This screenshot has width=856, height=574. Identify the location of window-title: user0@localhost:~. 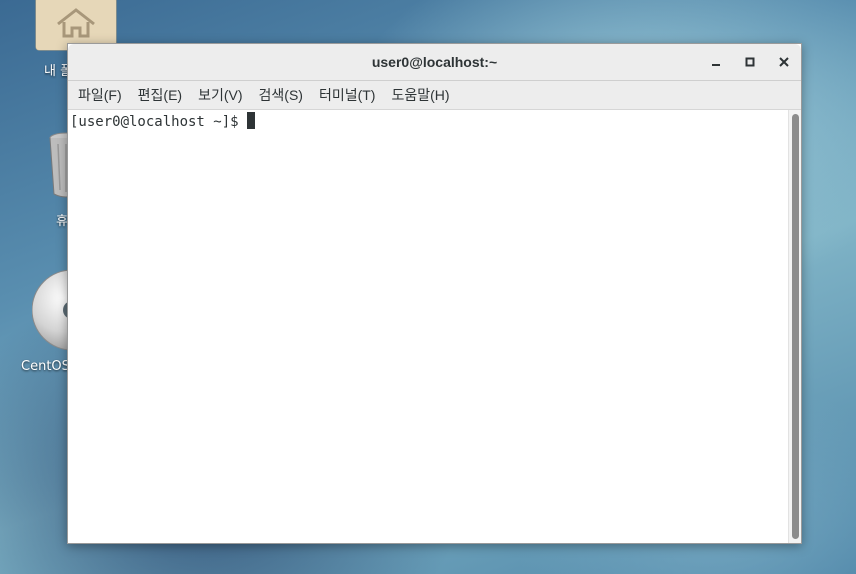
(434, 62).